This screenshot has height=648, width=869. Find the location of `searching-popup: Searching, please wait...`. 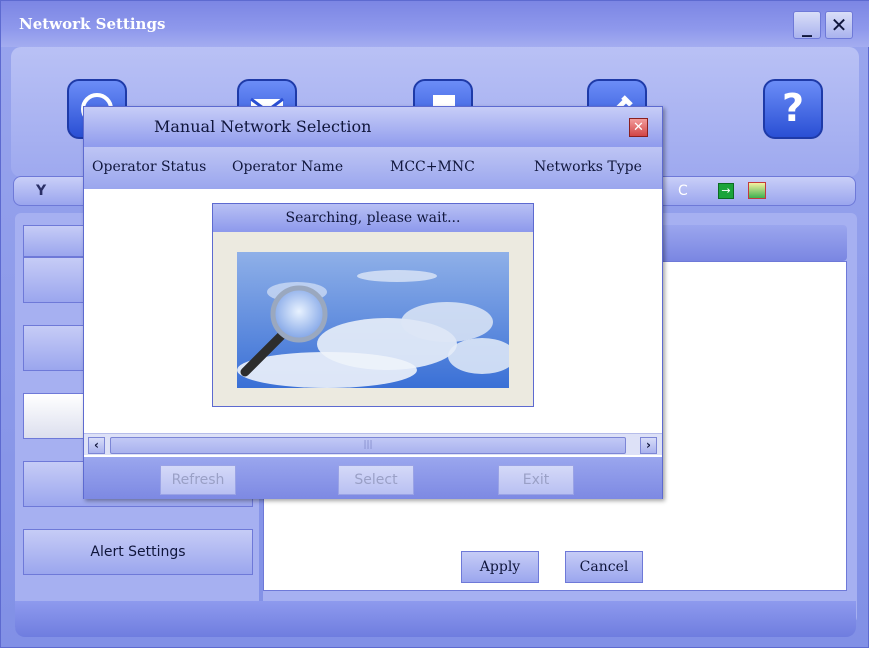

searching-popup: Searching, please wait... is located at coordinates (373, 305).